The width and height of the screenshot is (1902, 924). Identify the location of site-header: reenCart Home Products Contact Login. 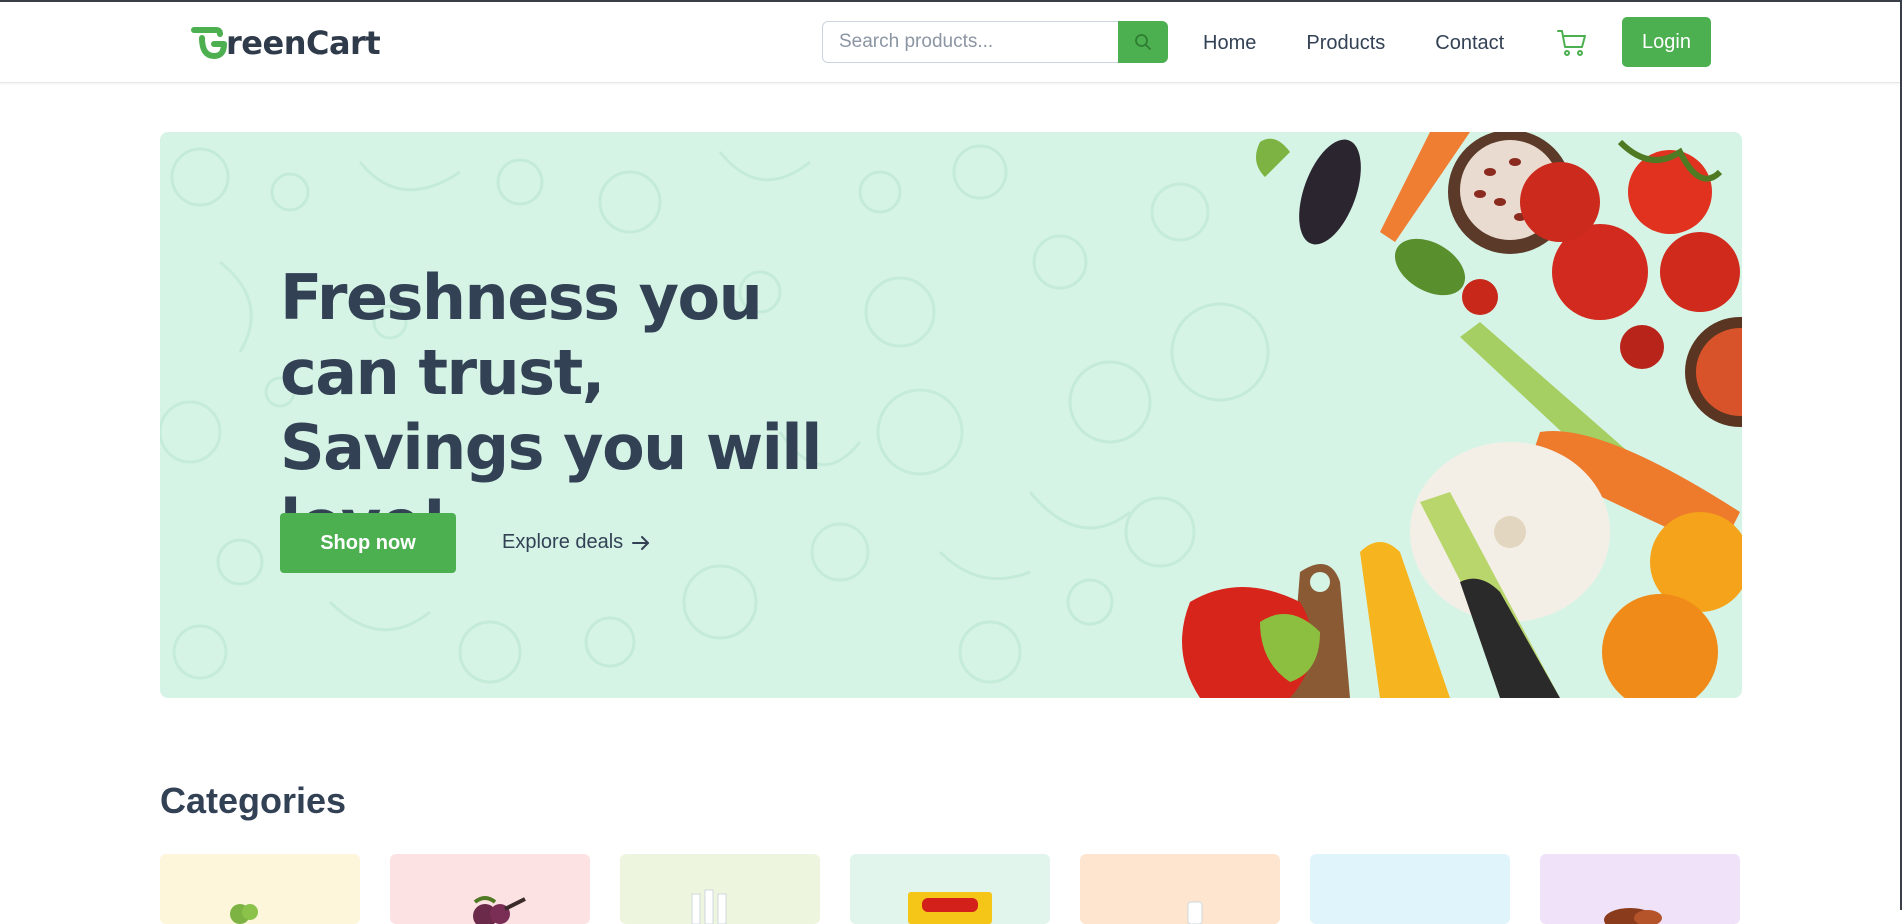
(950, 42).